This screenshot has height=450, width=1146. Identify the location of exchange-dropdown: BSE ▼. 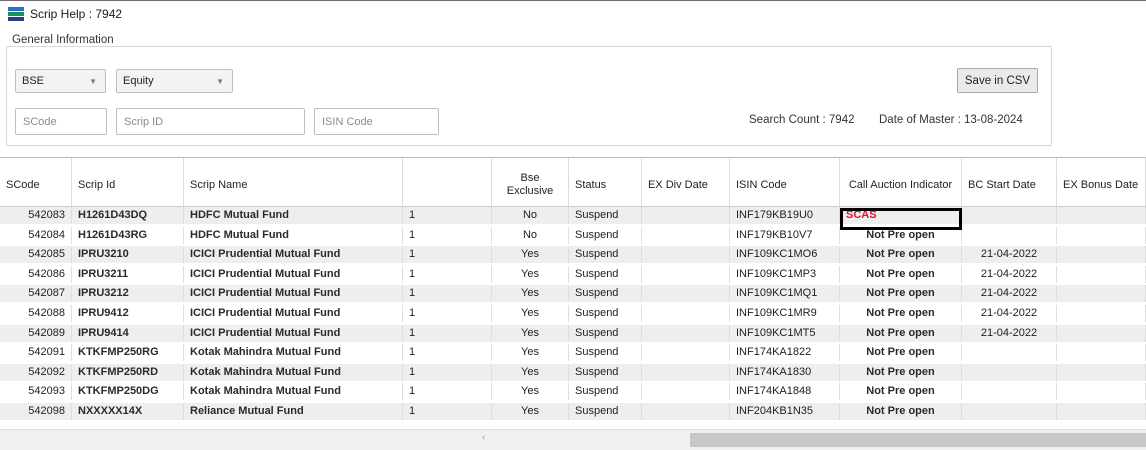
(60, 81).